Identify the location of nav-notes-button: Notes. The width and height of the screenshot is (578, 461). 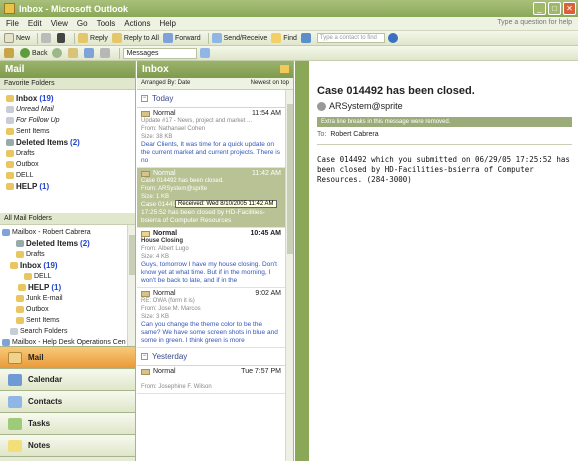
(67, 445).